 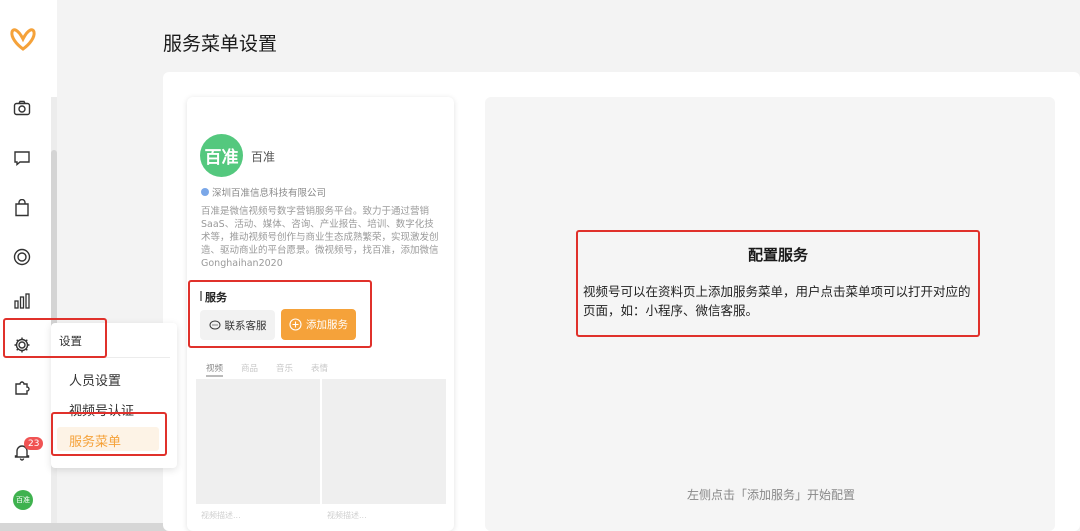 What do you see at coordinates (220, 44) in the screenshot?
I see `page-title: 服务菜单设置` at bounding box center [220, 44].